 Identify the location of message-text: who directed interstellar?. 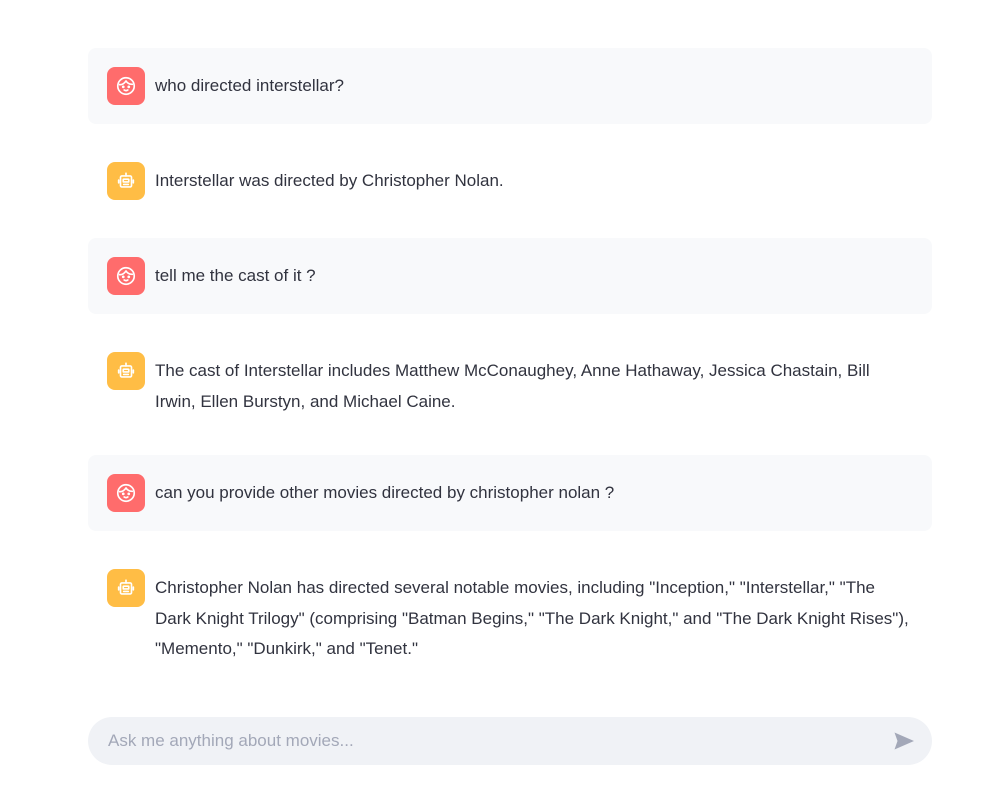
(249, 85).